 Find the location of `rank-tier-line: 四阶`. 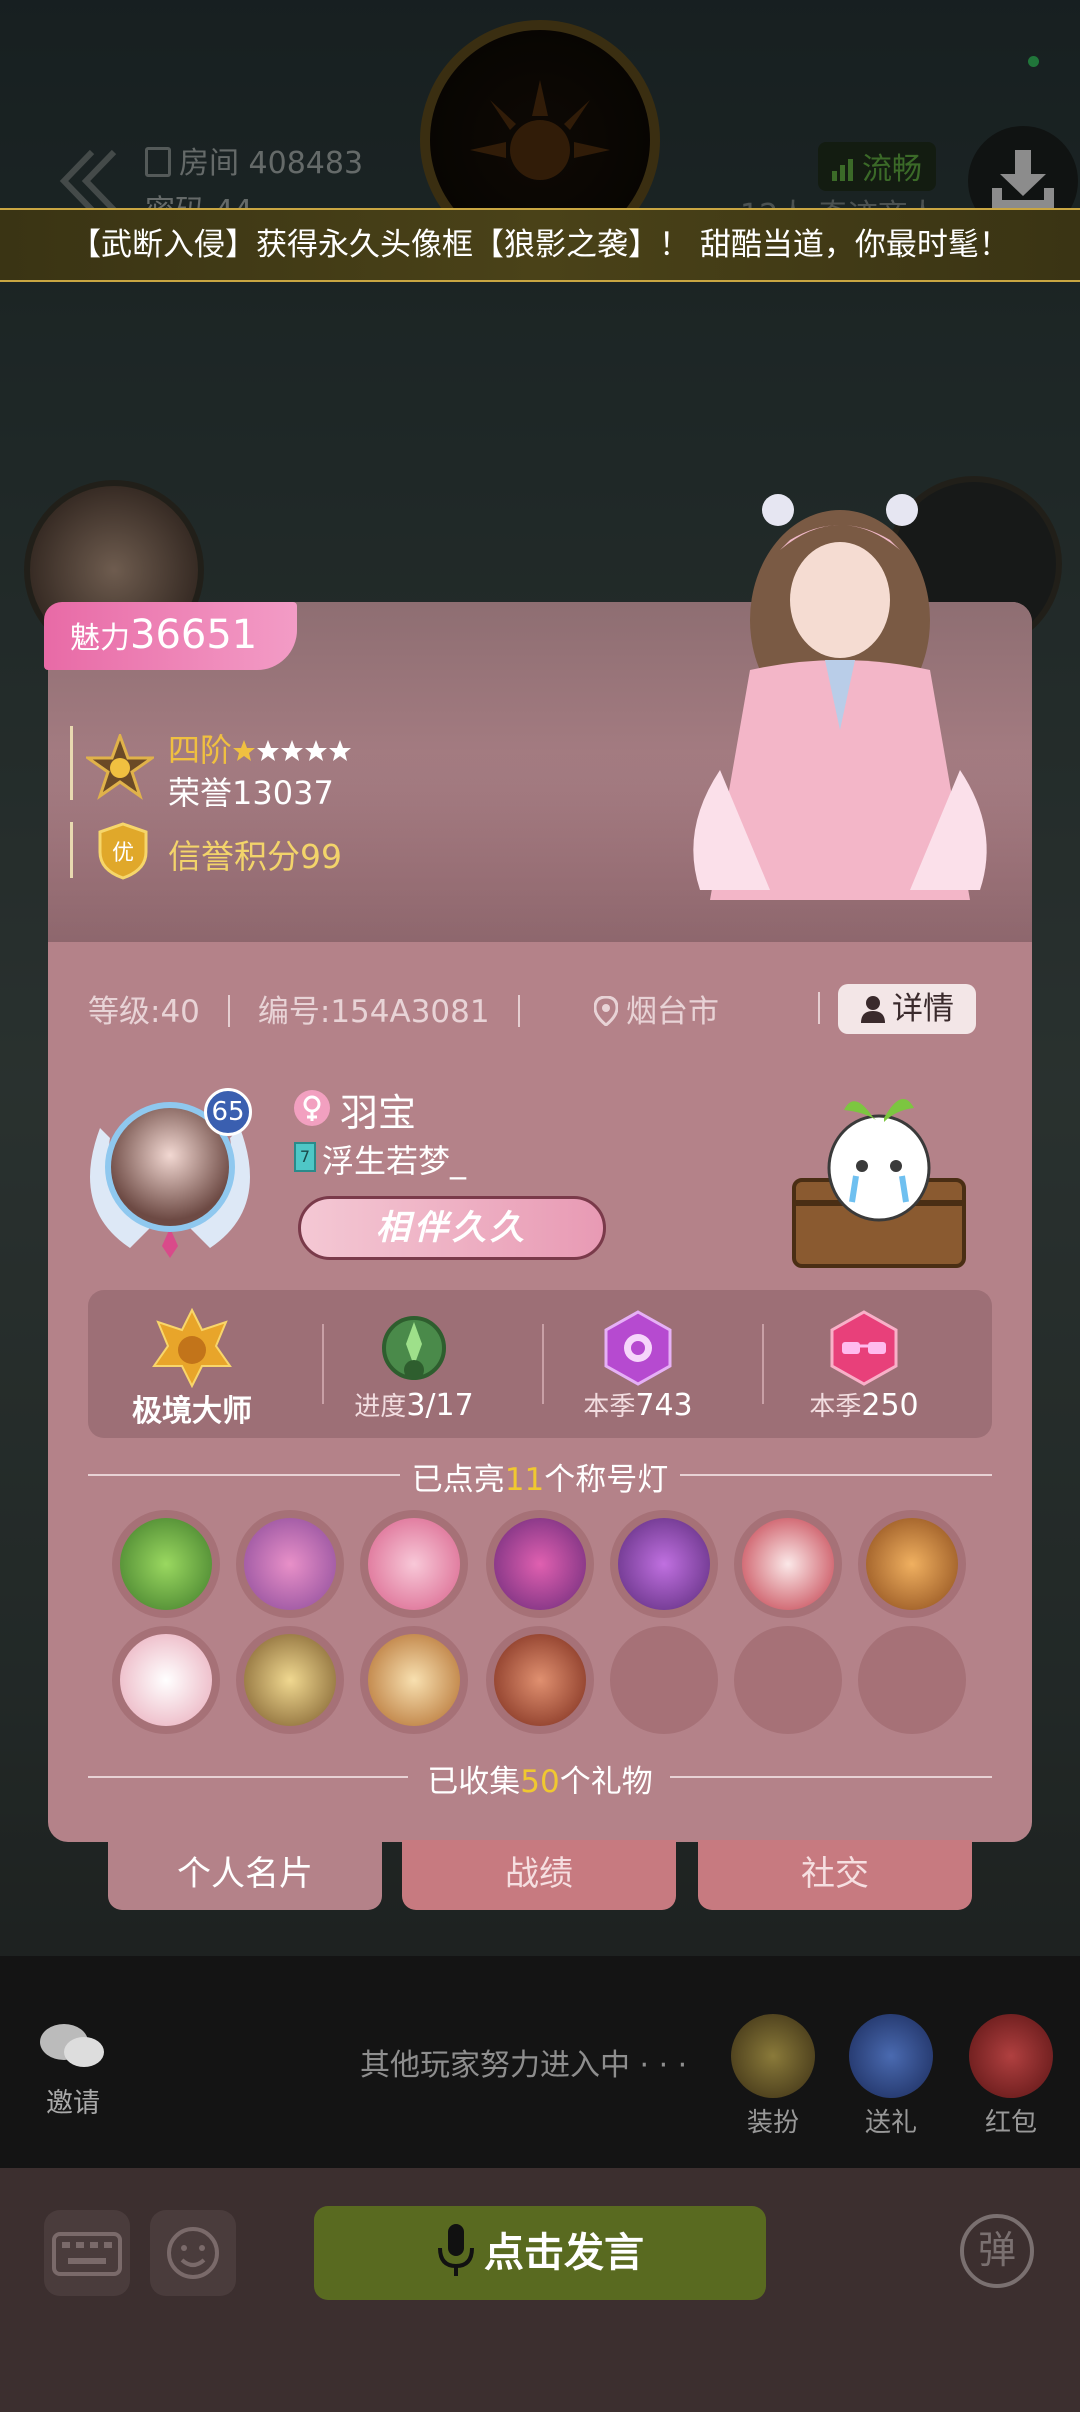

rank-tier-line: 四阶 is located at coordinates (260, 750).